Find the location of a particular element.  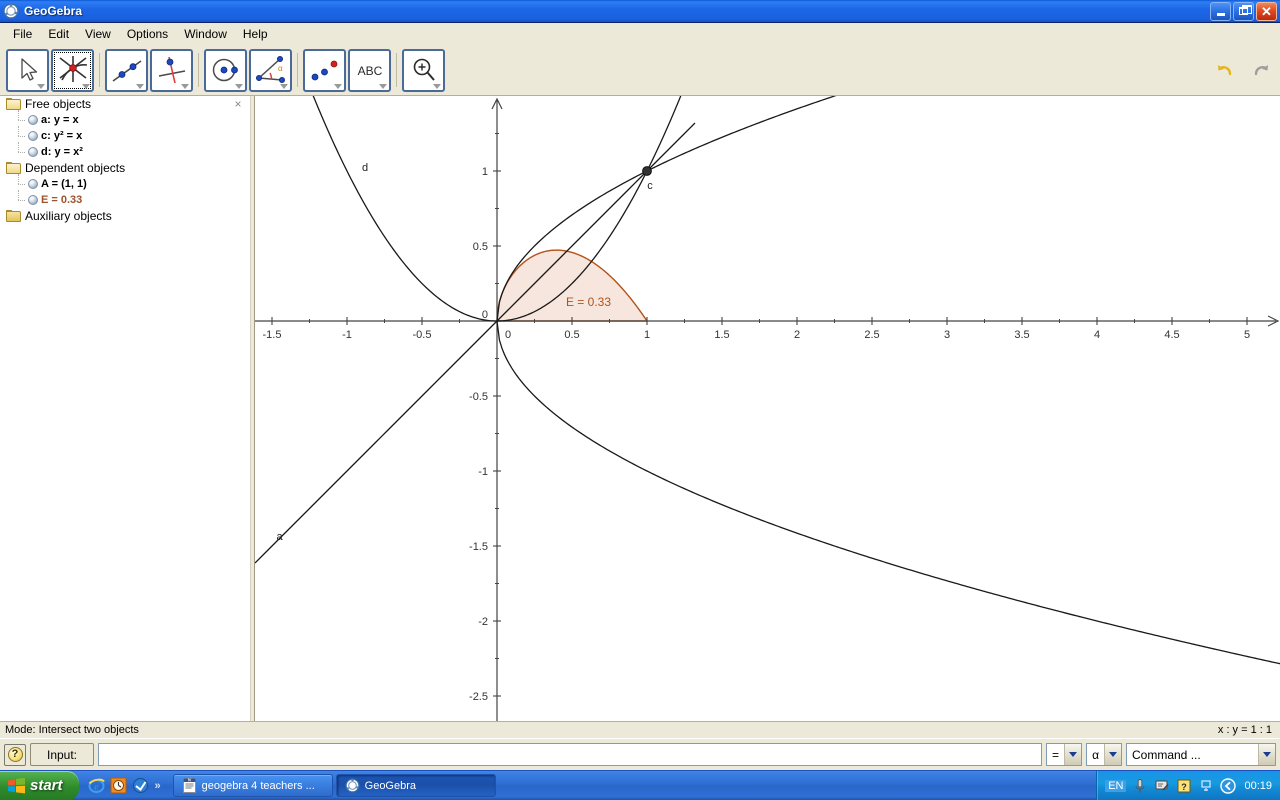

window-title: GeoGebra is located at coordinates (53, 11).